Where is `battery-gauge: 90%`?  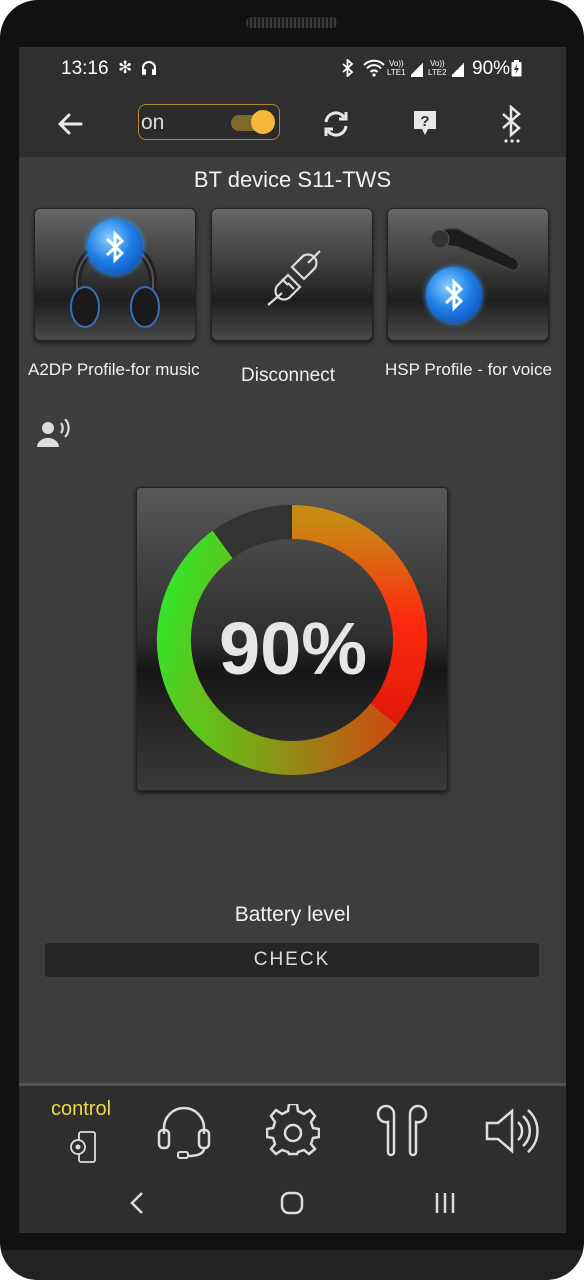
battery-gauge: 90% is located at coordinates (292, 639).